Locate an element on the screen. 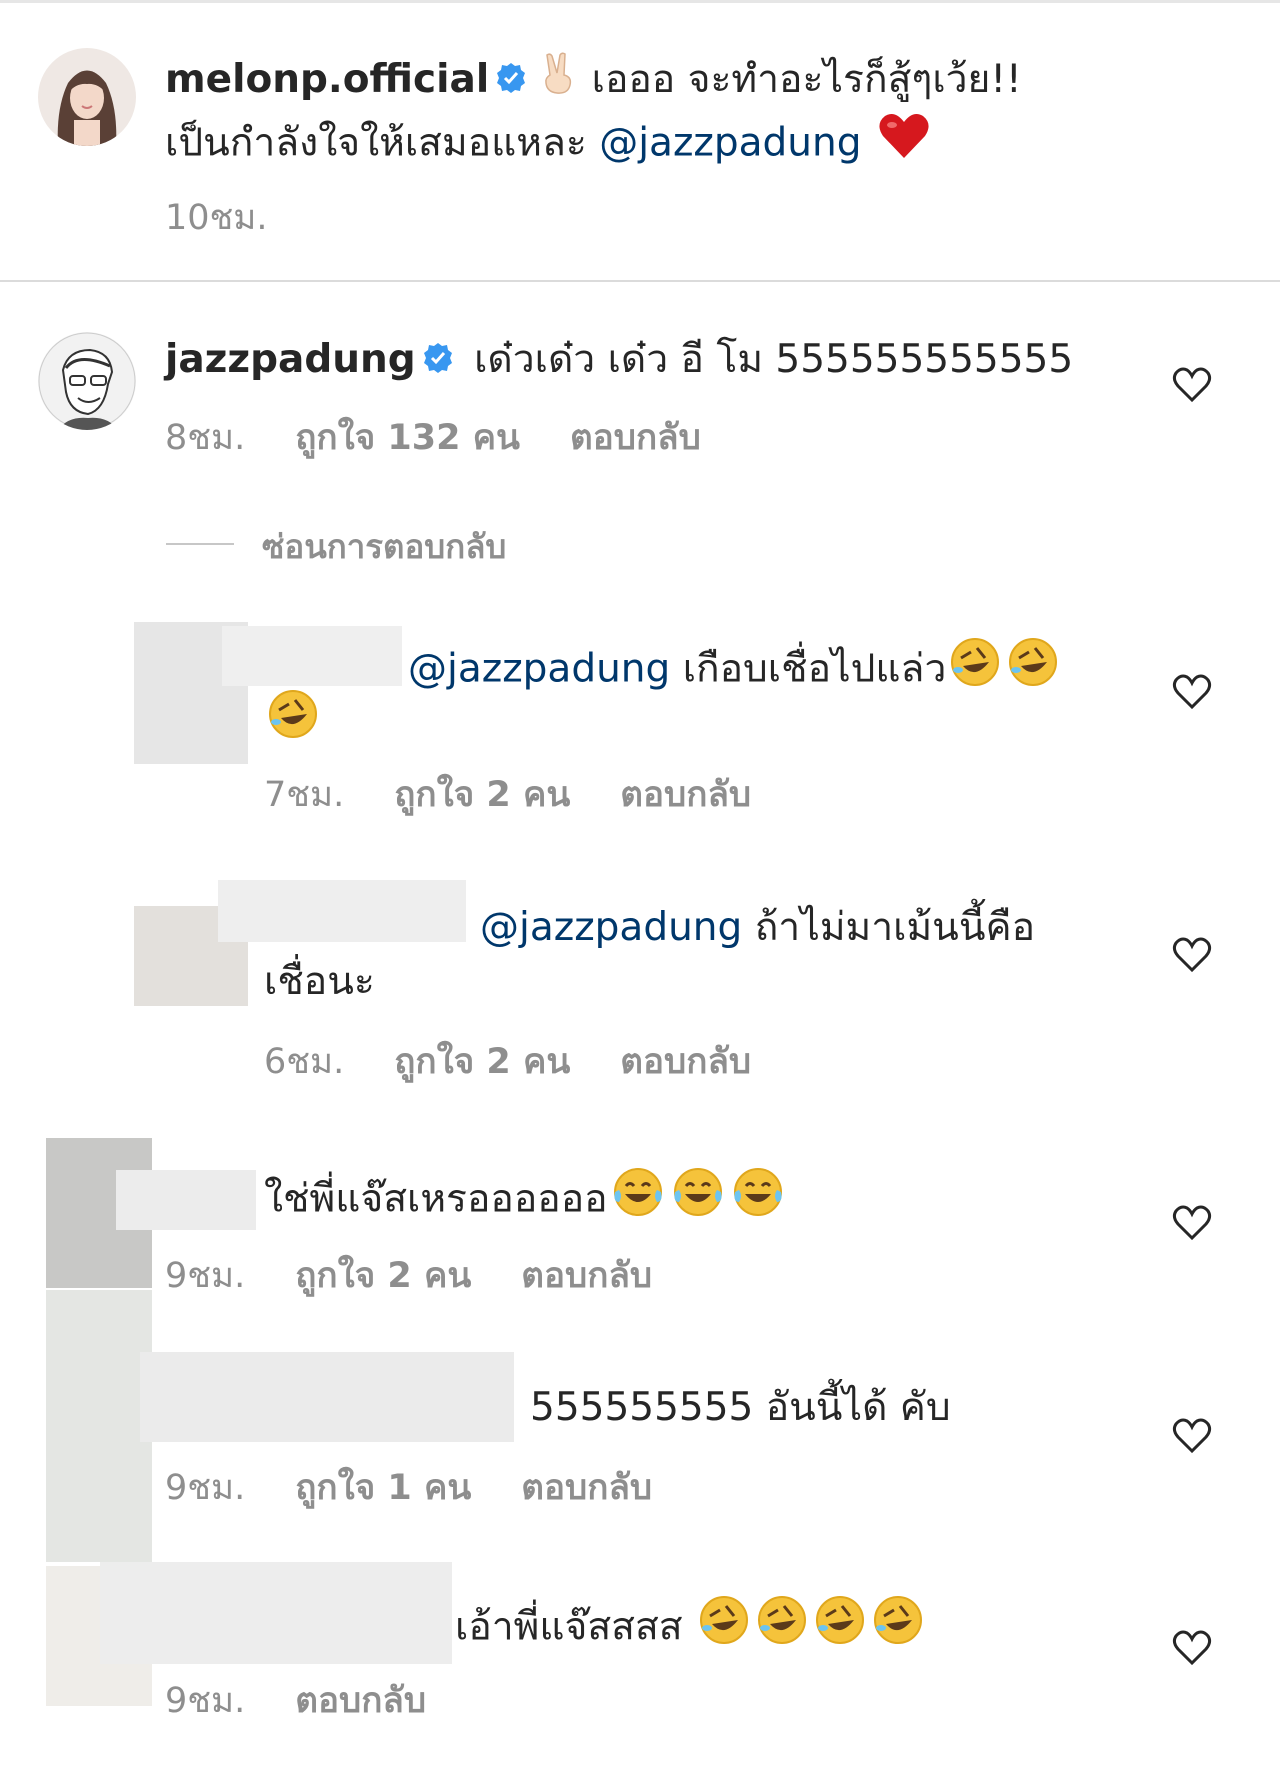 This screenshot has height=1790, width=1280. victory-hand-icon is located at coordinates (557, 82).